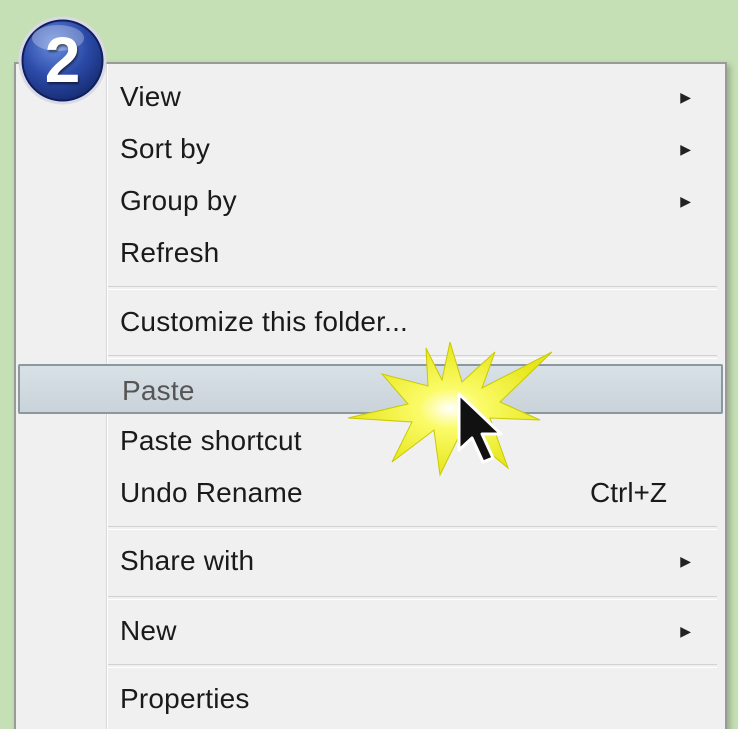 This screenshot has height=729, width=738. I want to click on badge-number: 2, so click(62, 60).